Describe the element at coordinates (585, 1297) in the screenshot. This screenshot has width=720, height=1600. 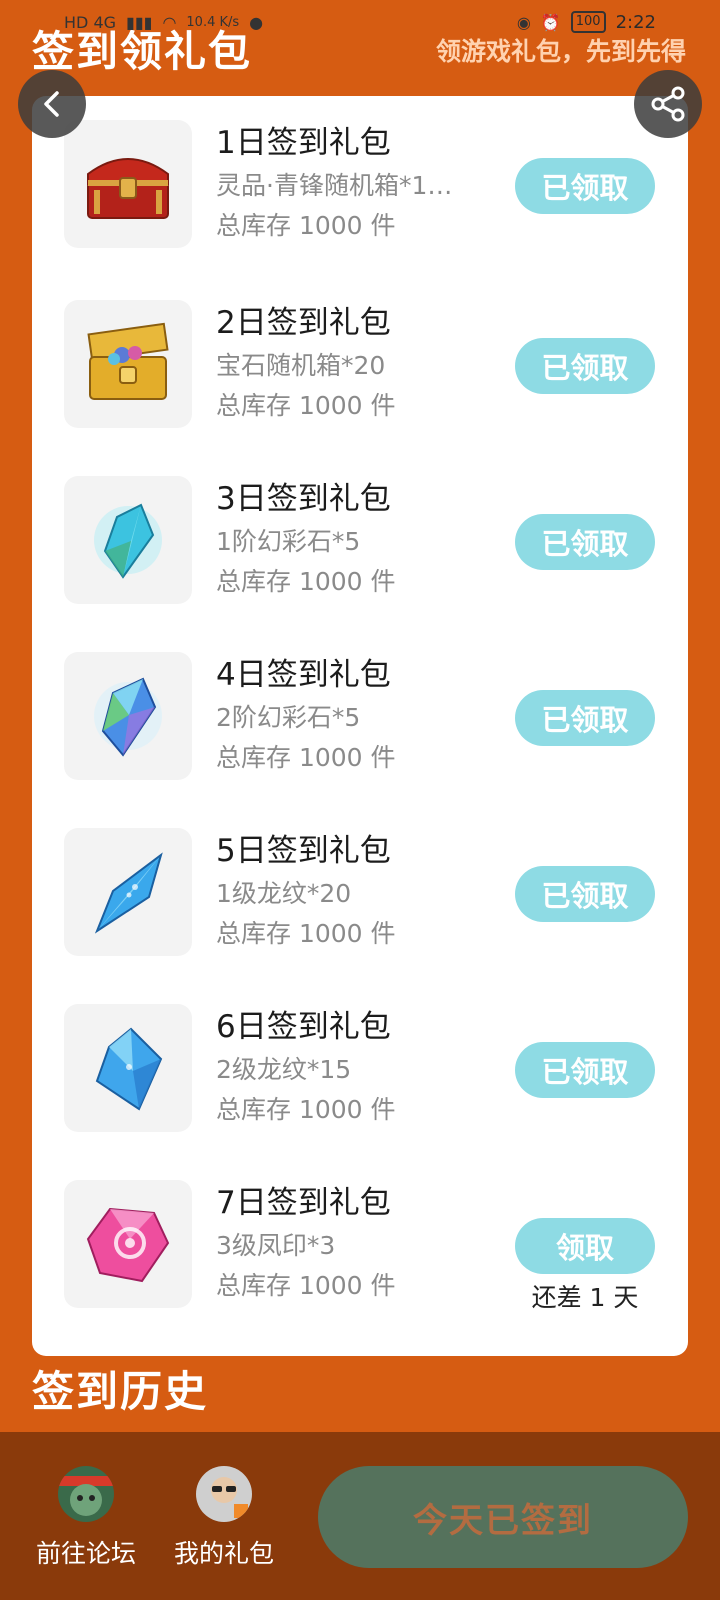
I see `days-remaining: 还差 1 天` at that location.